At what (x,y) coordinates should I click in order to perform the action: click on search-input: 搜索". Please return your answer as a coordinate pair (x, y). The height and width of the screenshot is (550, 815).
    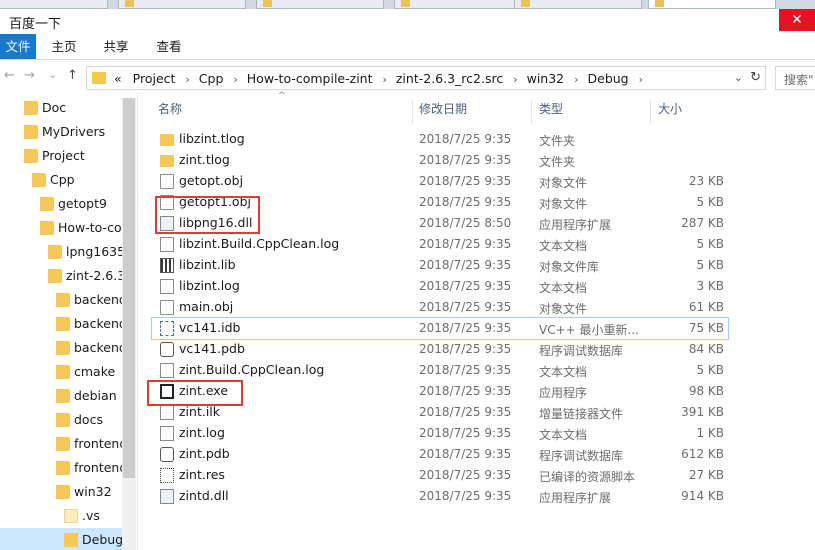
    Looking at the image, I should click on (795, 78).